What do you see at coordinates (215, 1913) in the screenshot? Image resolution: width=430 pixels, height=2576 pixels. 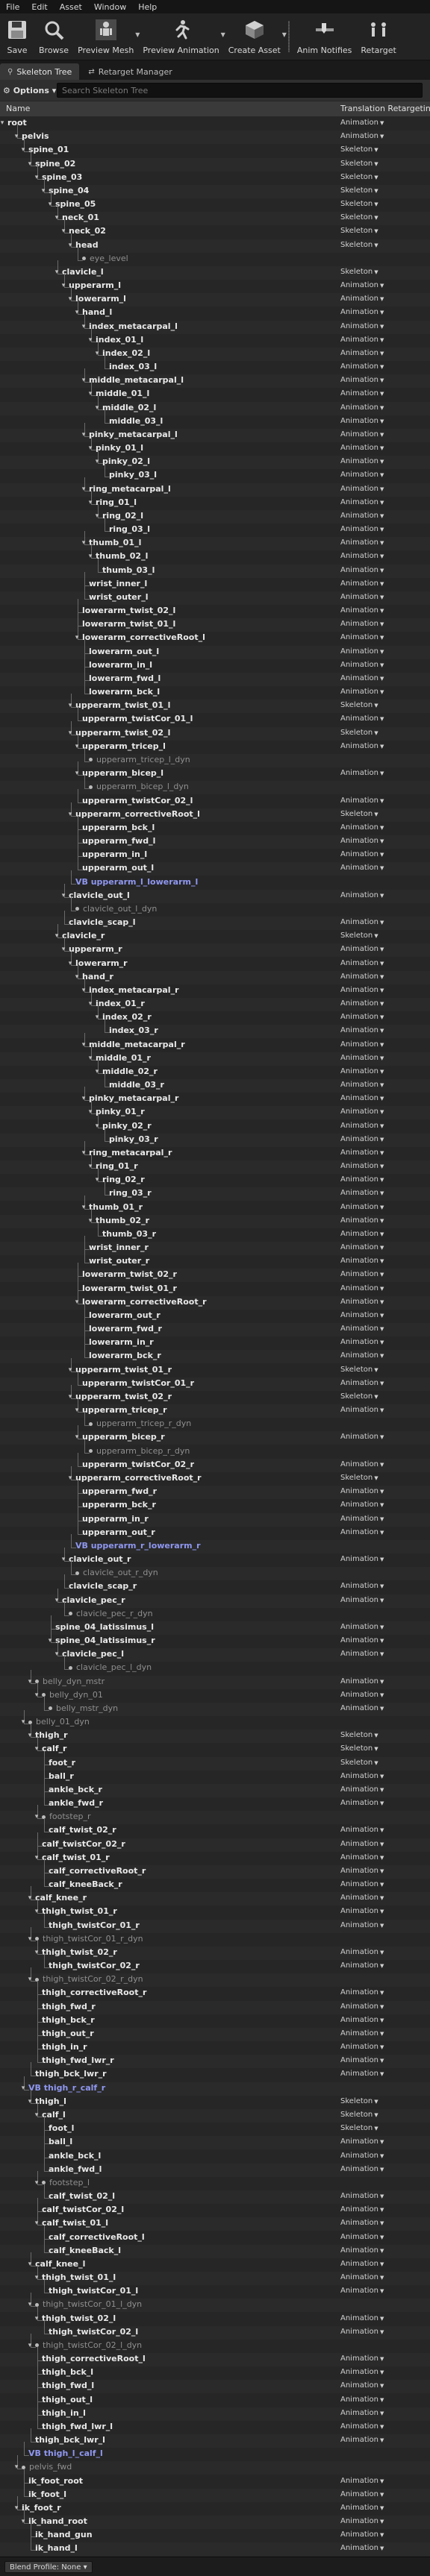 I see `bone-row: ▾thigh_twist_01_rAnimation▼` at bounding box center [215, 1913].